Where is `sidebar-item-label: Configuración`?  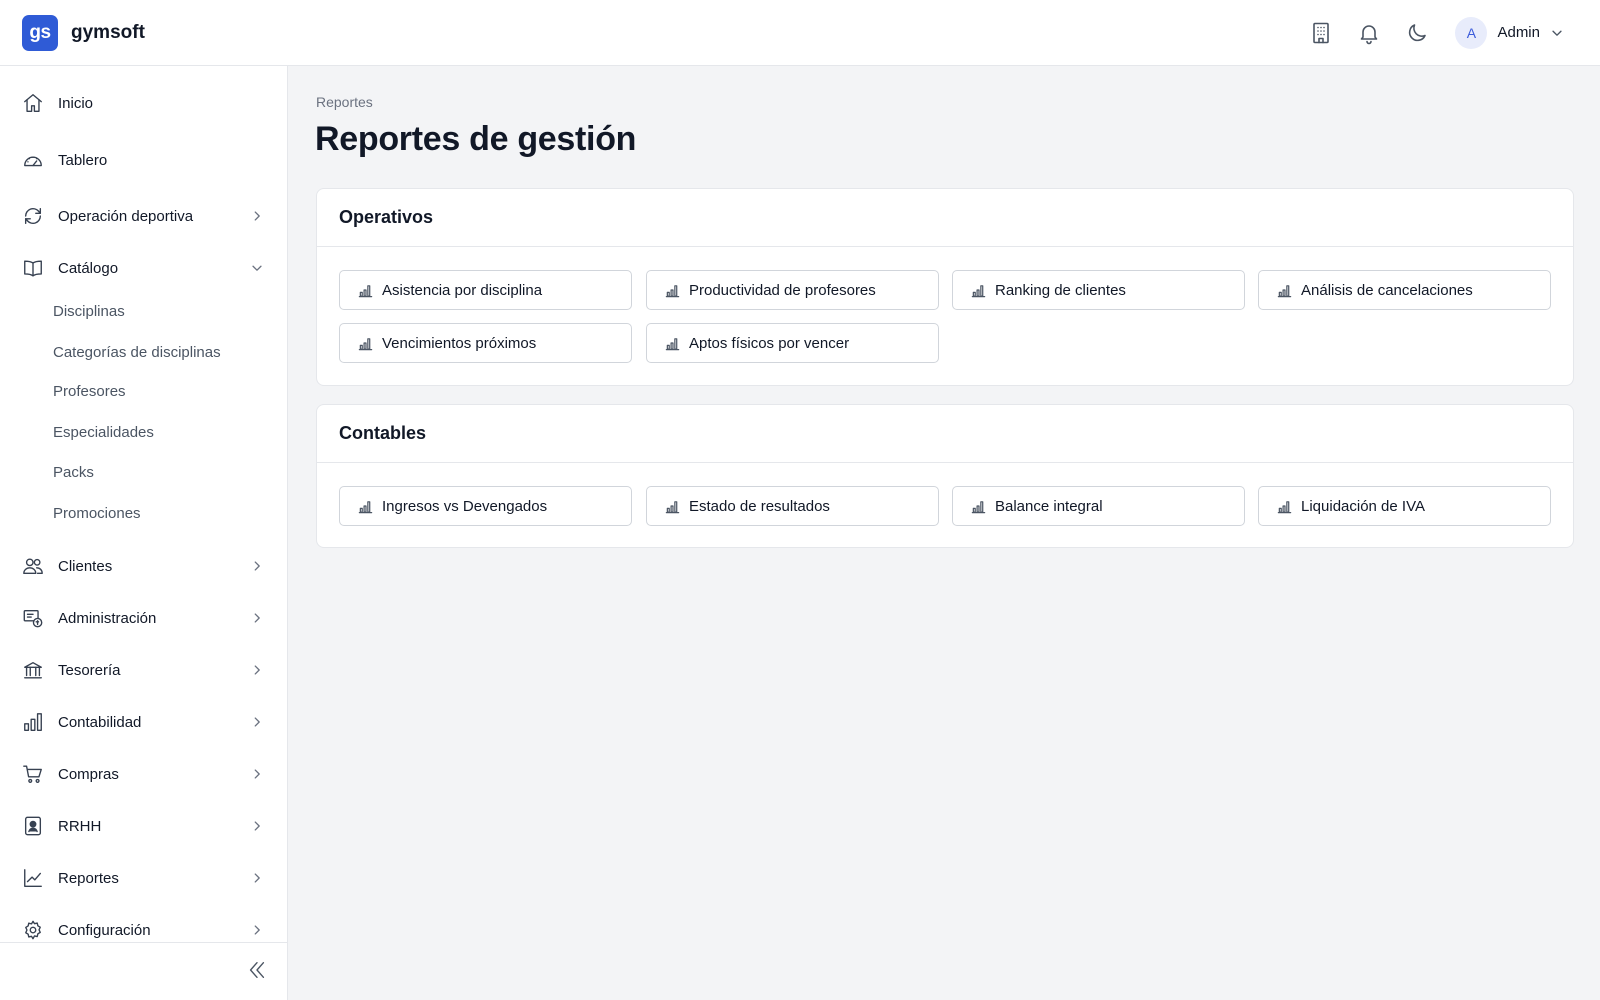
sidebar-item-label: Configuración is located at coordinates (104, 930).